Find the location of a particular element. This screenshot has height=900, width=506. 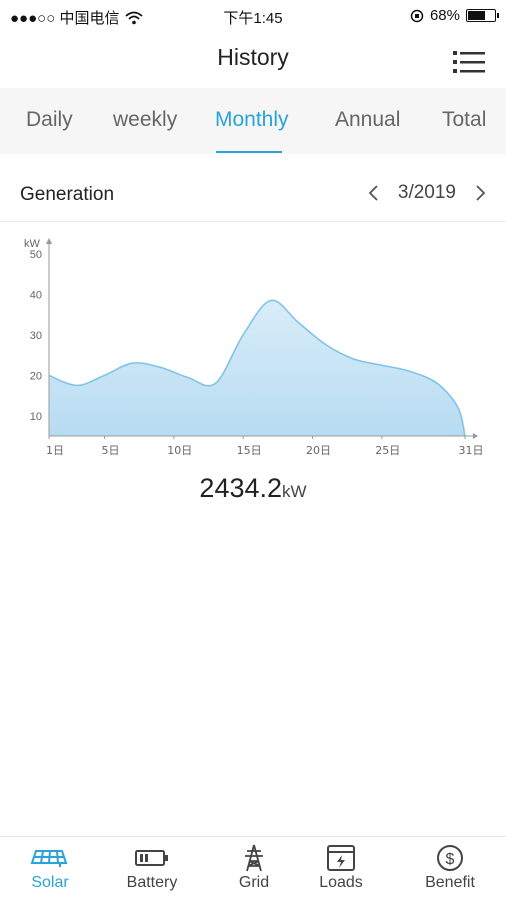

nav-label: Benefit is located at coordinates (450, 882).